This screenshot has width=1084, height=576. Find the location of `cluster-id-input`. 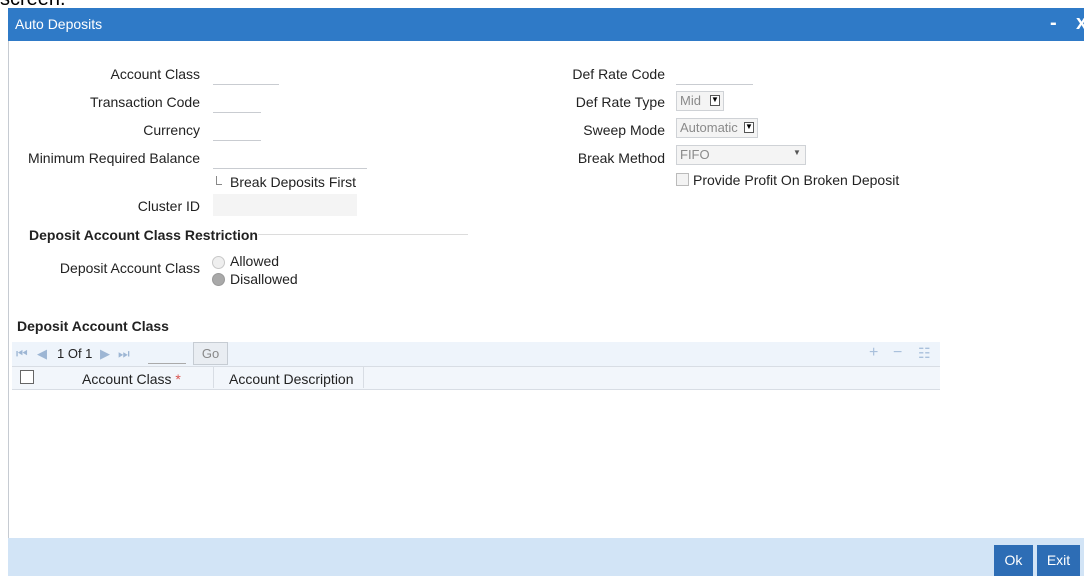

cluster-id-input is located at coordinates (285, 205).